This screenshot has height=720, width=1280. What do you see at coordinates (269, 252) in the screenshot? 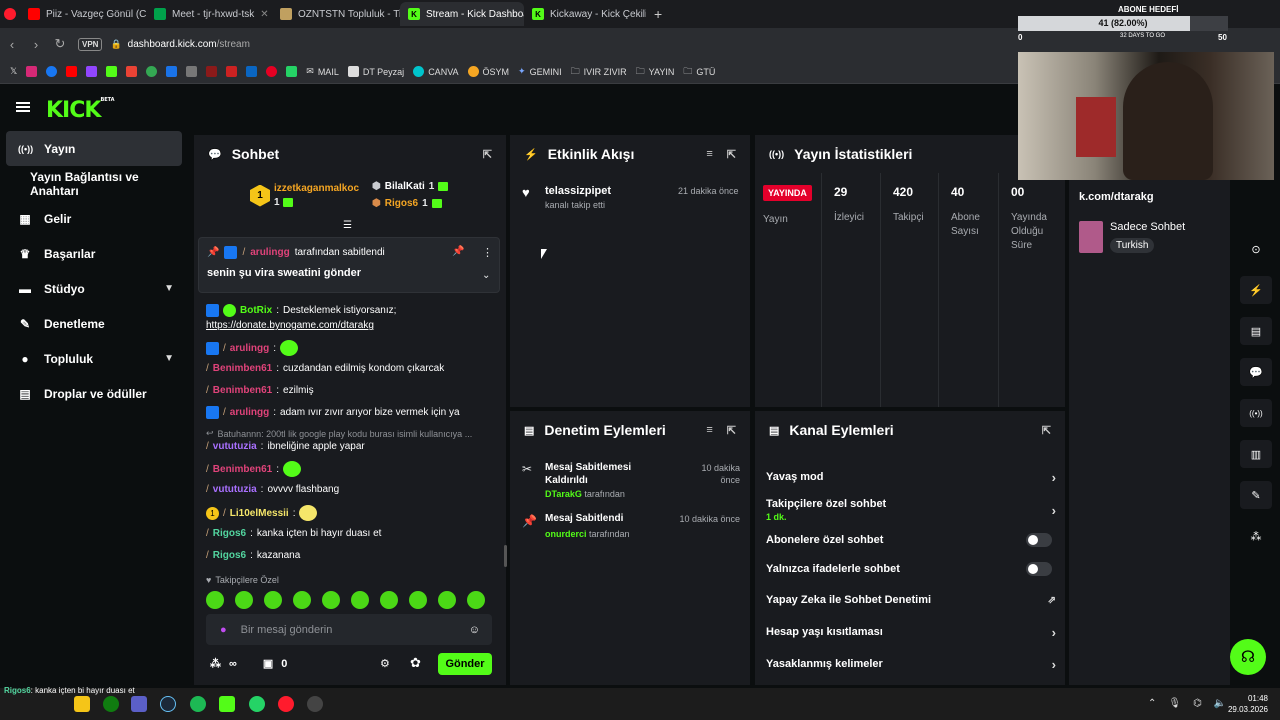
I see `pinned-user: arulingg` at bounding box center [269, 252].